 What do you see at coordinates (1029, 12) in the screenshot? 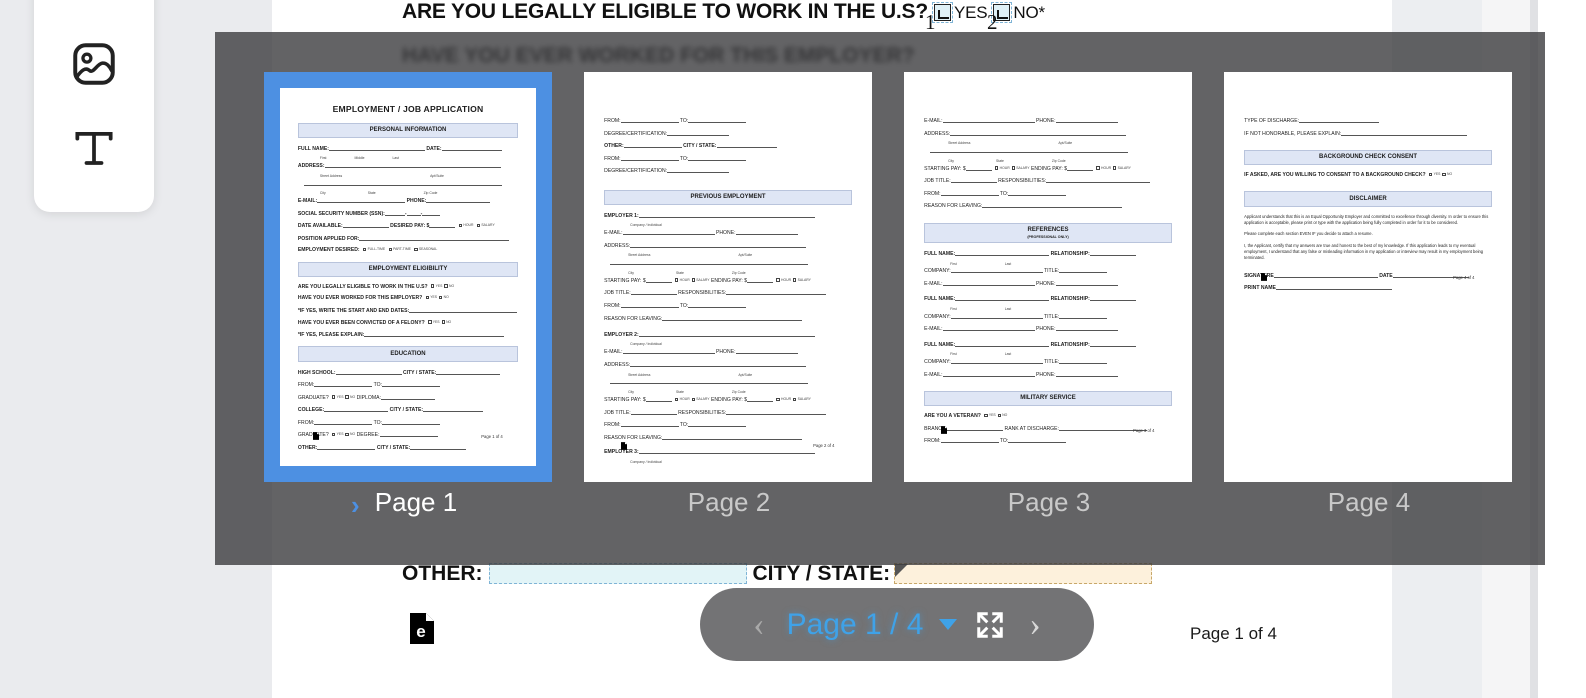
I see `no-label: NO*` at bounding box center [1029, 12].